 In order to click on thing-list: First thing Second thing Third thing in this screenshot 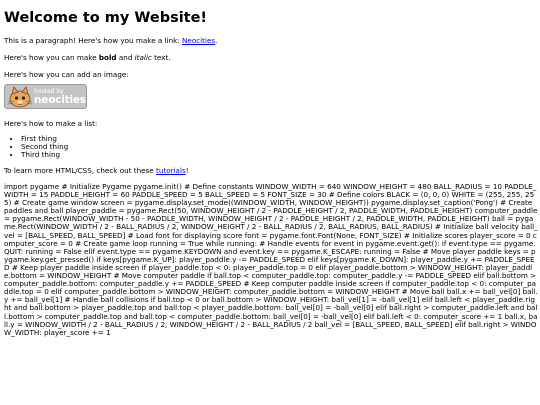, I will do `click(270, 147)`.